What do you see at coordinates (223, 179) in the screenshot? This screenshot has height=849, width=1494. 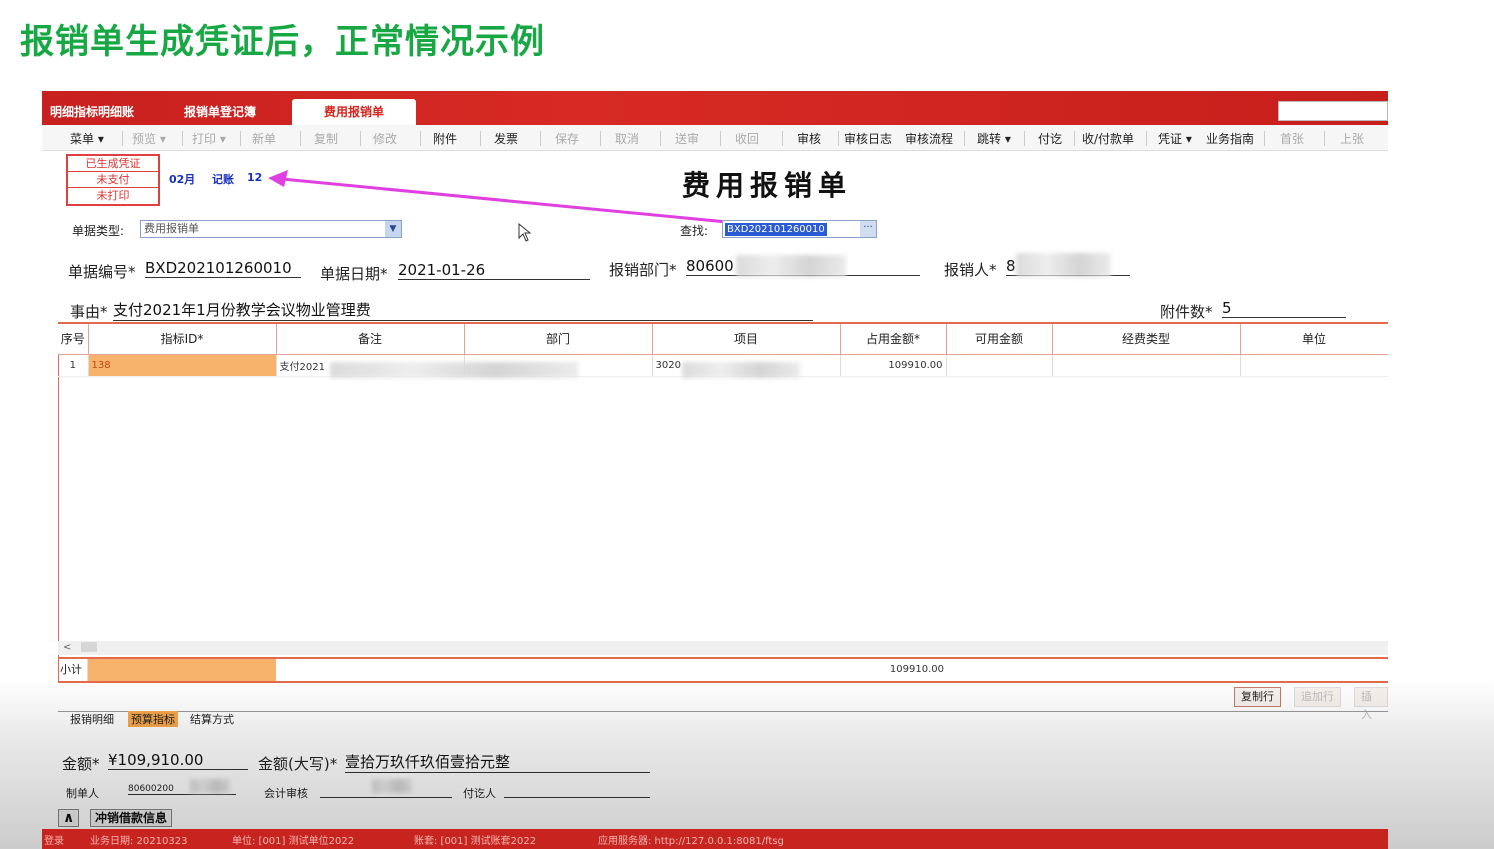 I see `voucher-type: 记账` at bounding box center [223, 179].